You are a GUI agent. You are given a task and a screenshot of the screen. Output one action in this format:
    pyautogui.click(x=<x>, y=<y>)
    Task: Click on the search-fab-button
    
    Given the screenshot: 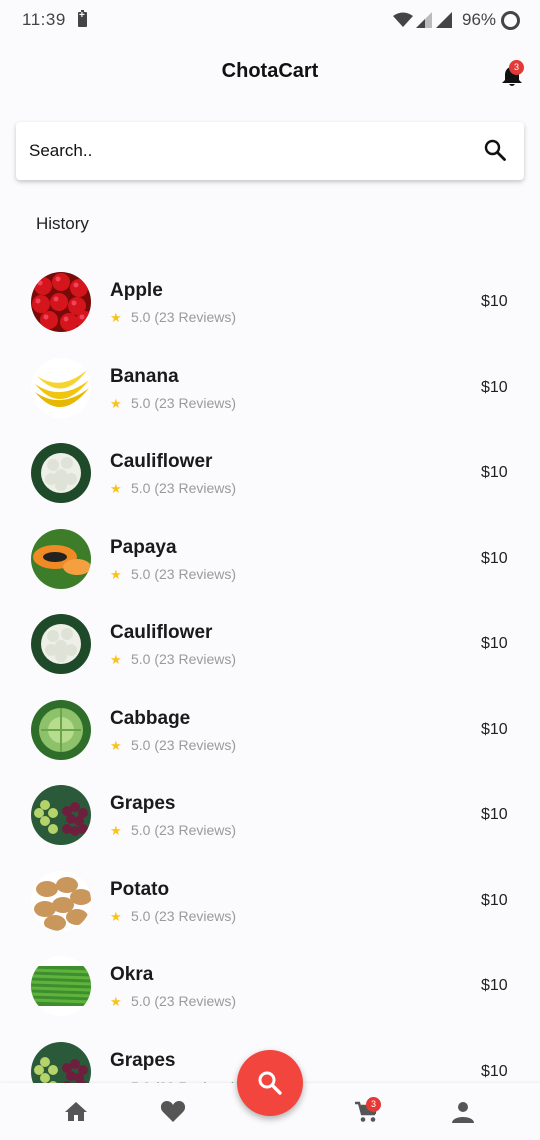 What is the action you would take?
    pyautogui.click(x=270, y=1083)
    